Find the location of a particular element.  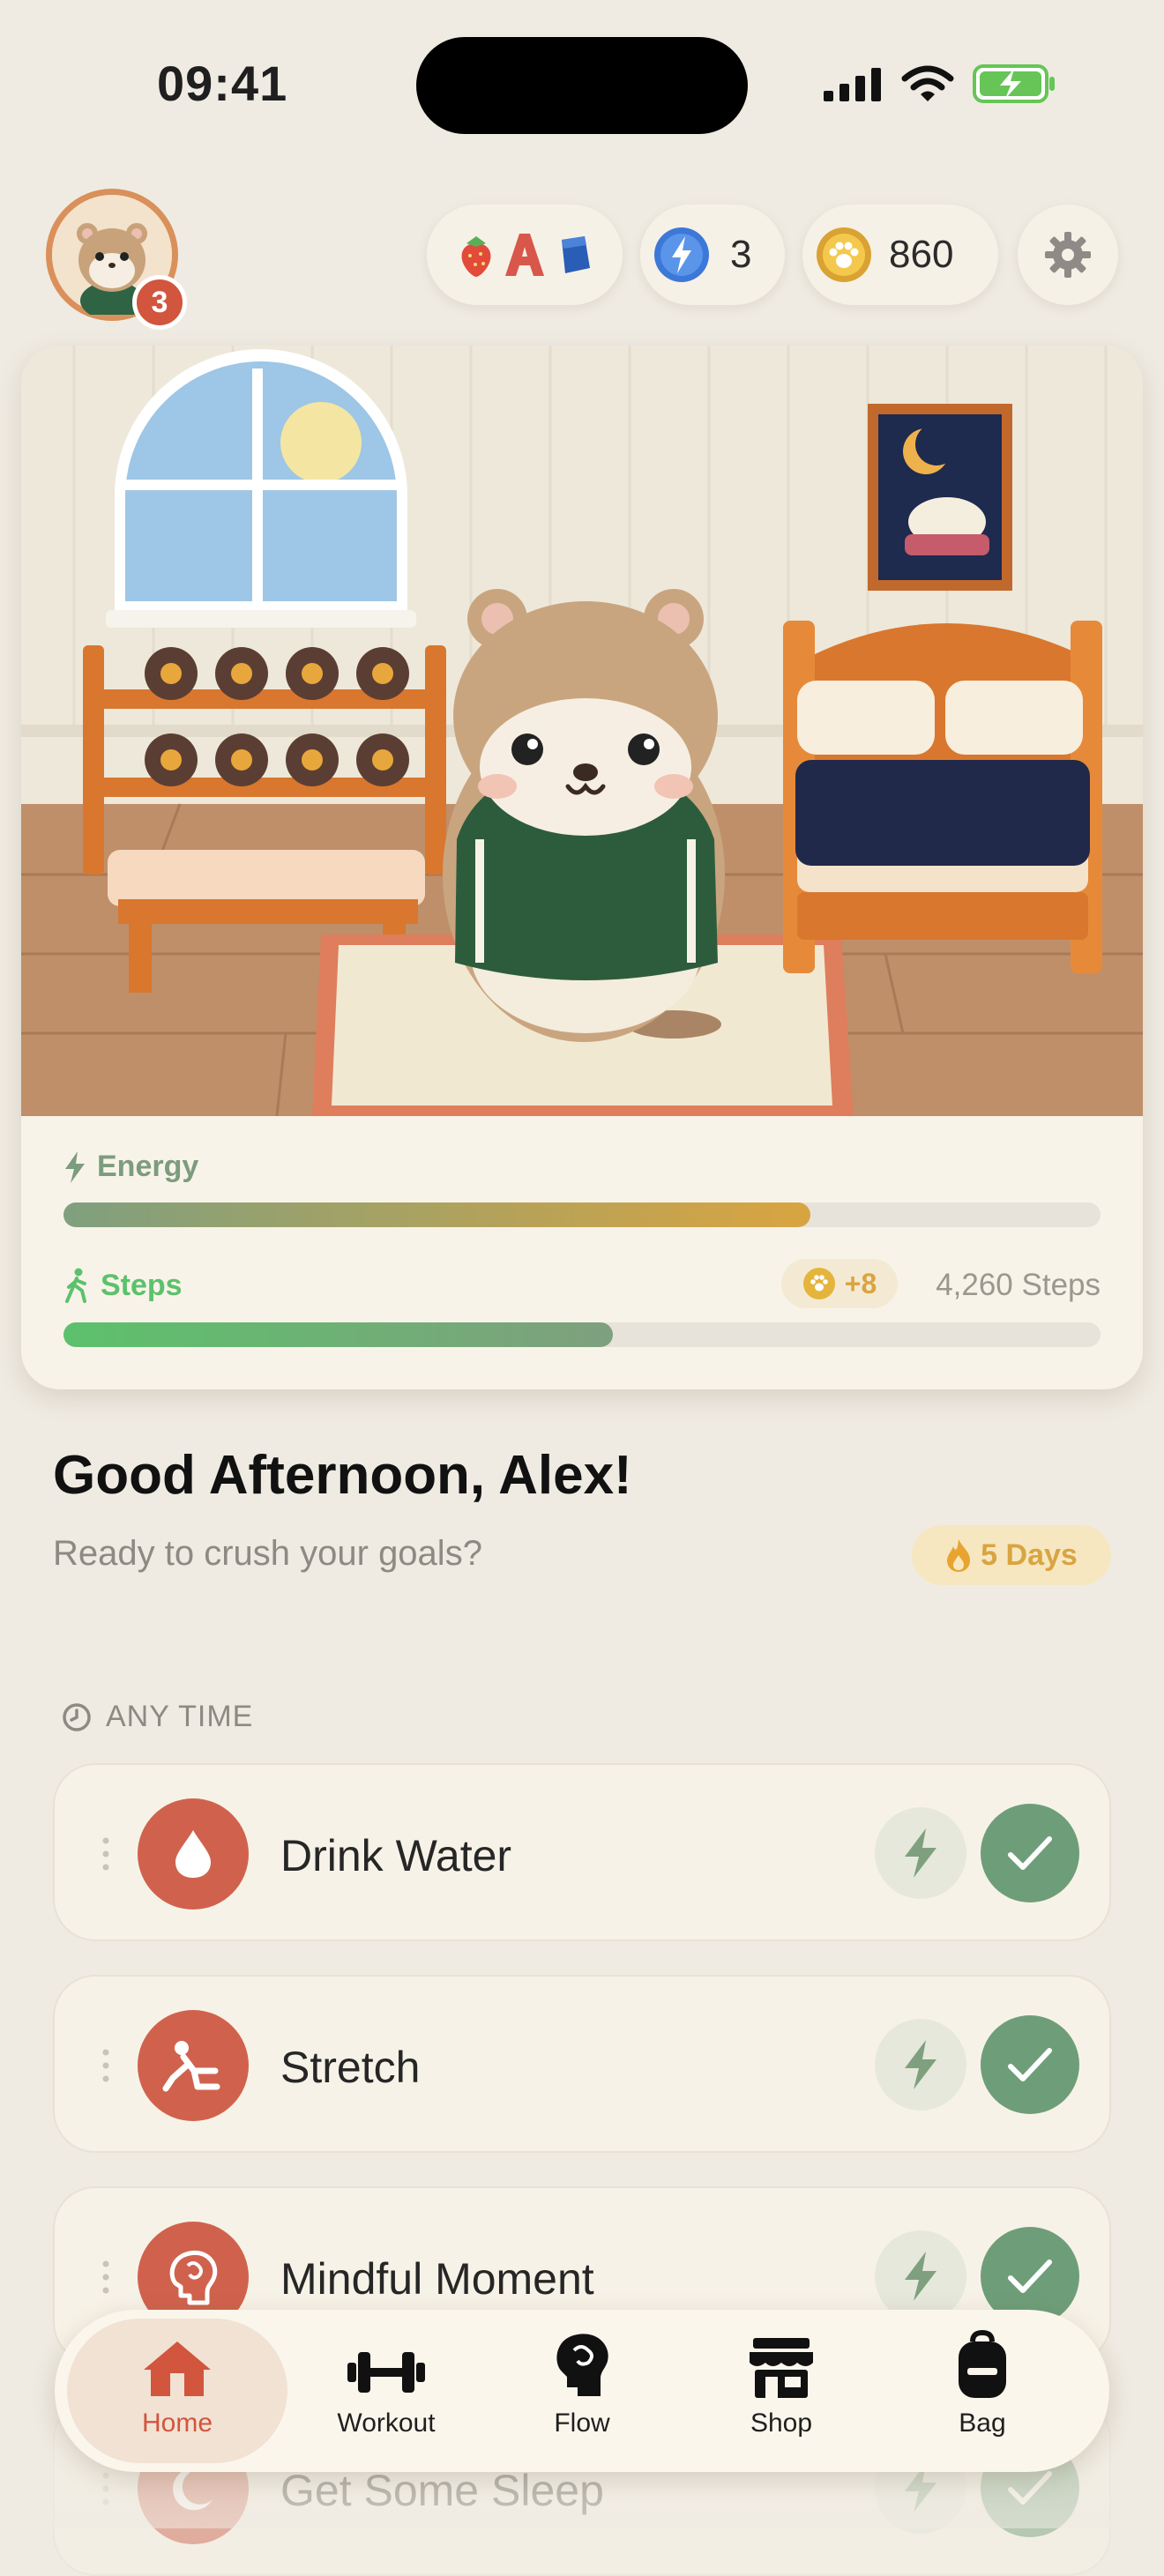

energy-label: Energy is located at coordinates (130, 1167).